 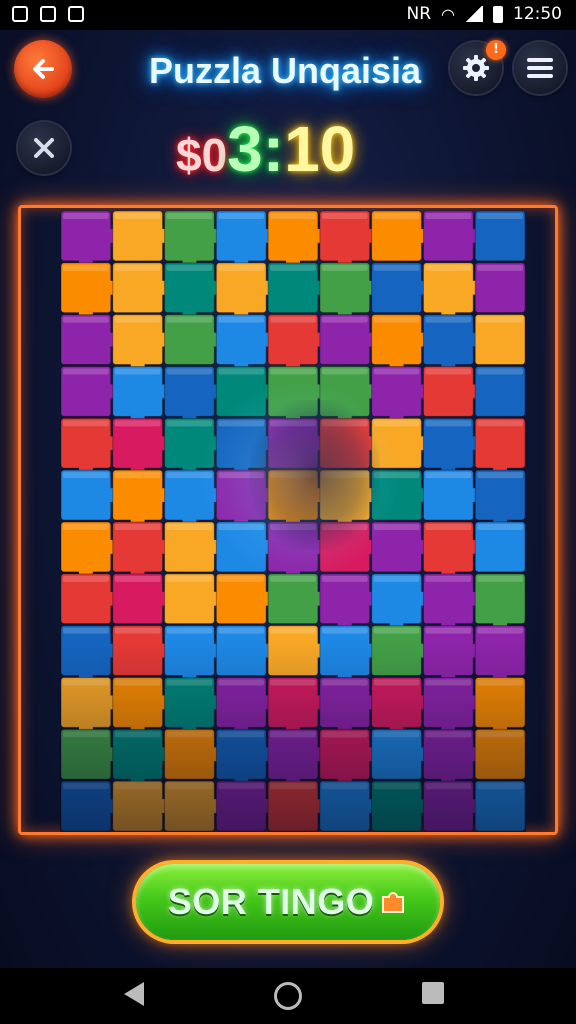 I want to click on close-icon, so click(x=44, y=148).